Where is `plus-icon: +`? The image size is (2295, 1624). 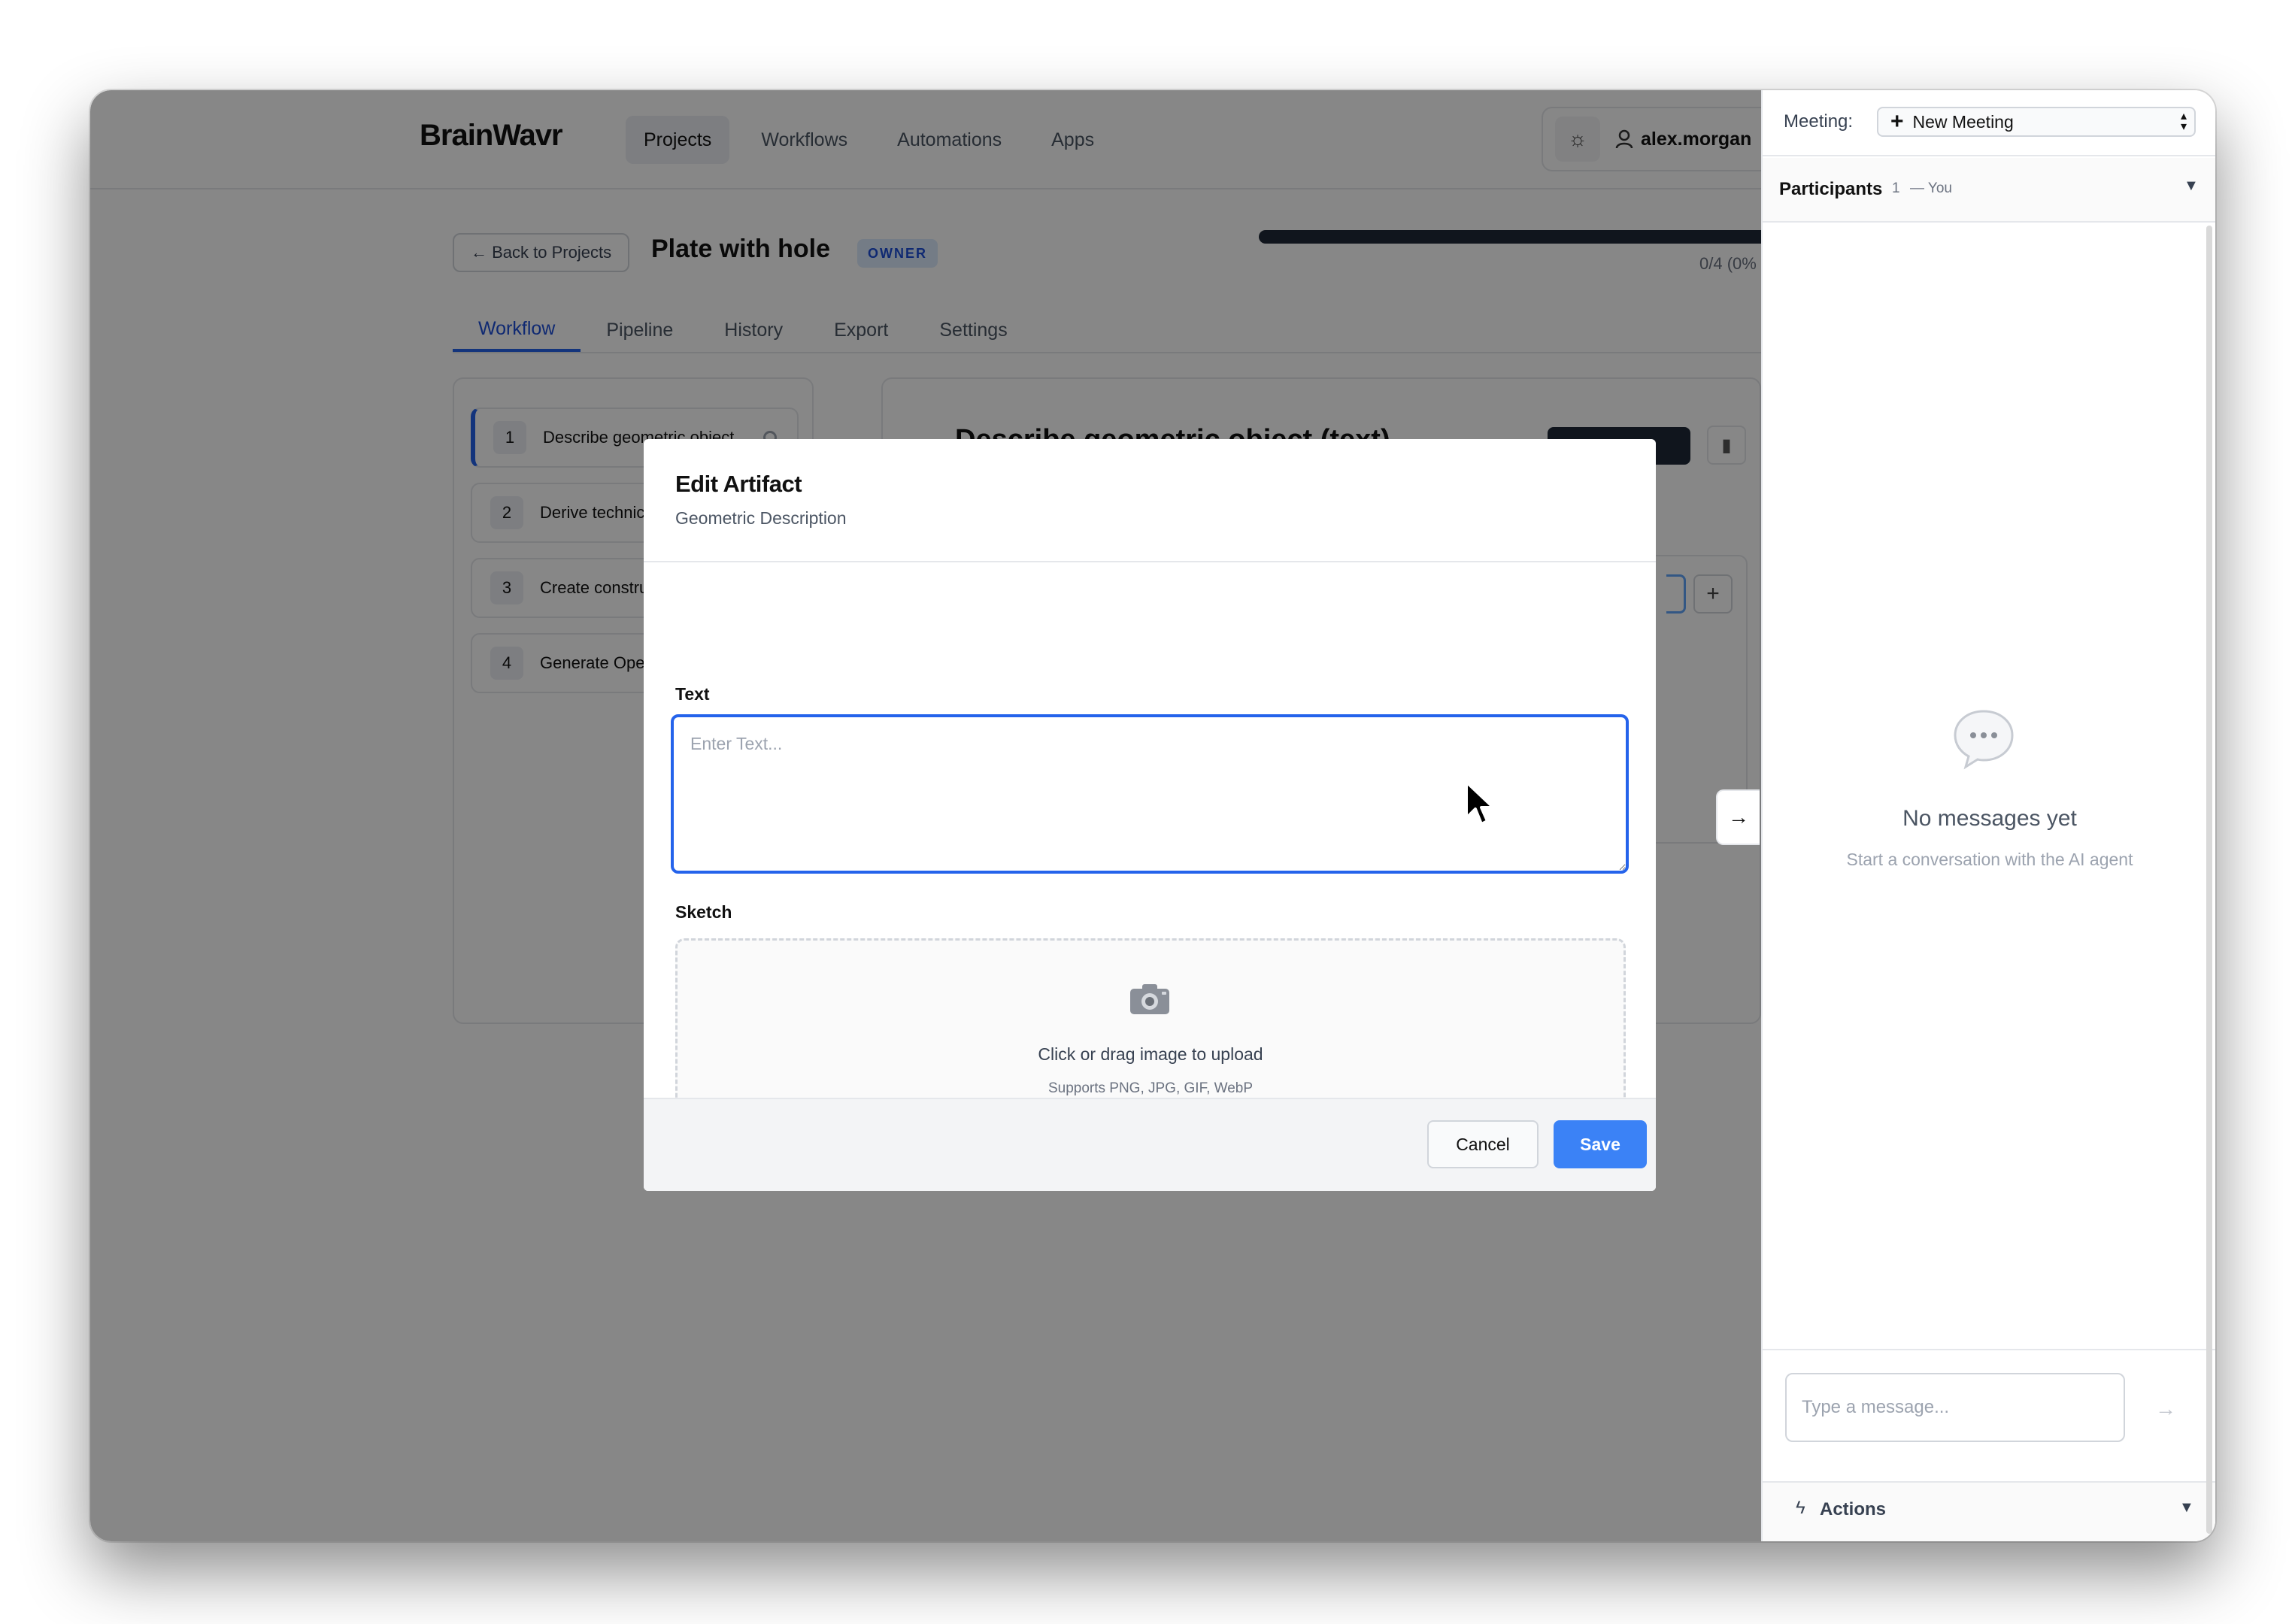 plus-icon: + is located at coordinates (1897, 121).